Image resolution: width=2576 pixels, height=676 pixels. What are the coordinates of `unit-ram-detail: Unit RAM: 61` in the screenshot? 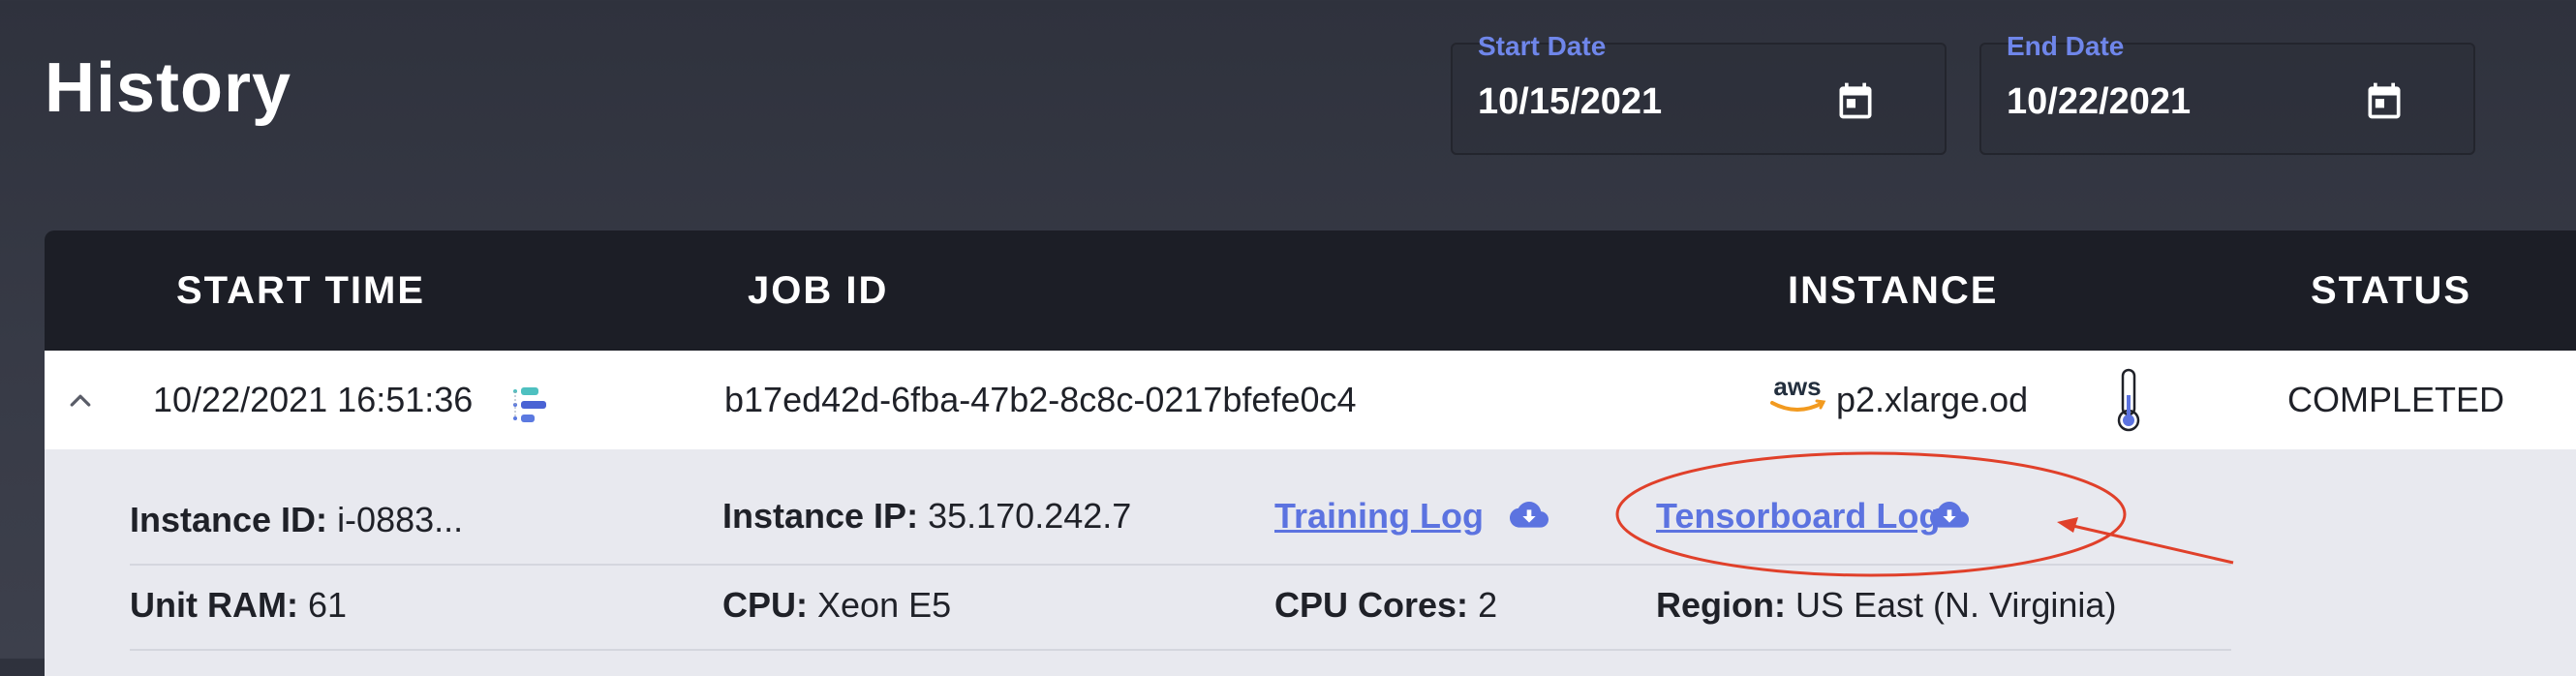 It's located at (239, 605).